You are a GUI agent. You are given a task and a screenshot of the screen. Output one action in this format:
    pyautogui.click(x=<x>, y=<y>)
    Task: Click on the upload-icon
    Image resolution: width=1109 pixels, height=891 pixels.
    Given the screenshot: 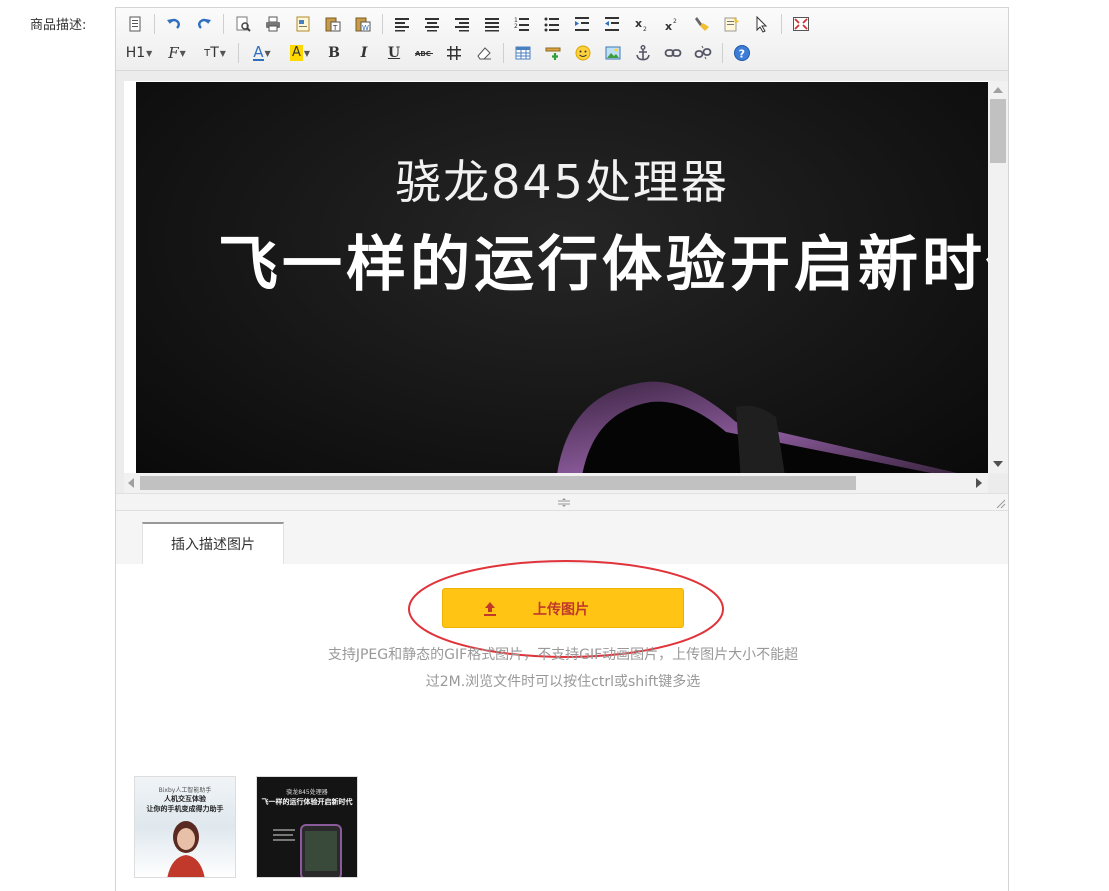 What is the action you would take?
    pyautogui.click(x=490, y=609)
    